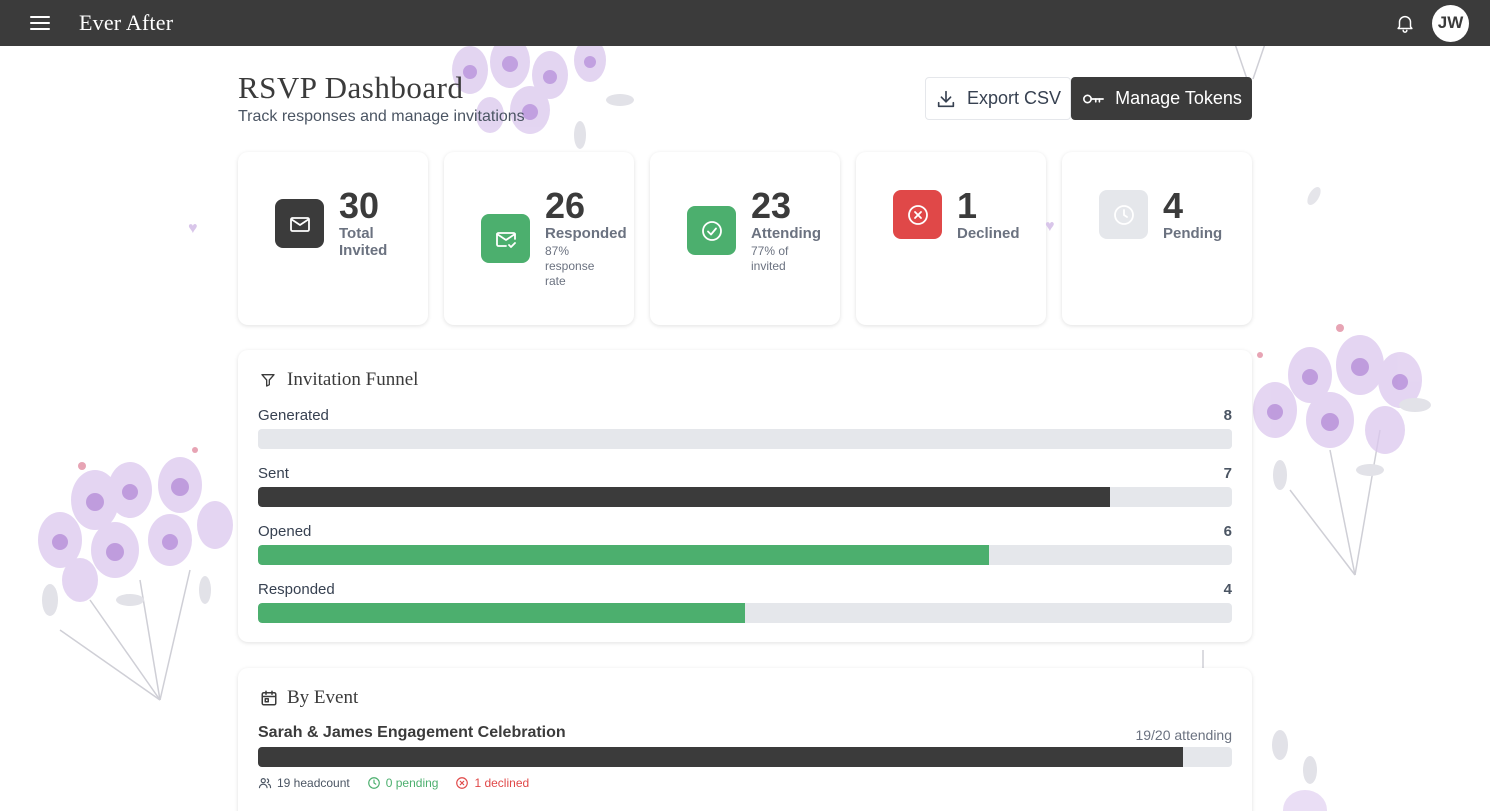 Image resolution: width=1490 pixels, height=811 pixels. Describe the element at coordinates (1157, 238) in the screenshot. I see `stat-card-pending: 4 Pending` at that location.